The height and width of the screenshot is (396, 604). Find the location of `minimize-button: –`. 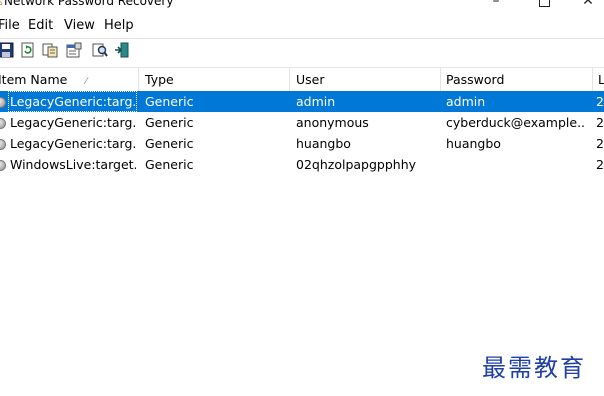

minimize-button: – is located at coordinates (496, 4).